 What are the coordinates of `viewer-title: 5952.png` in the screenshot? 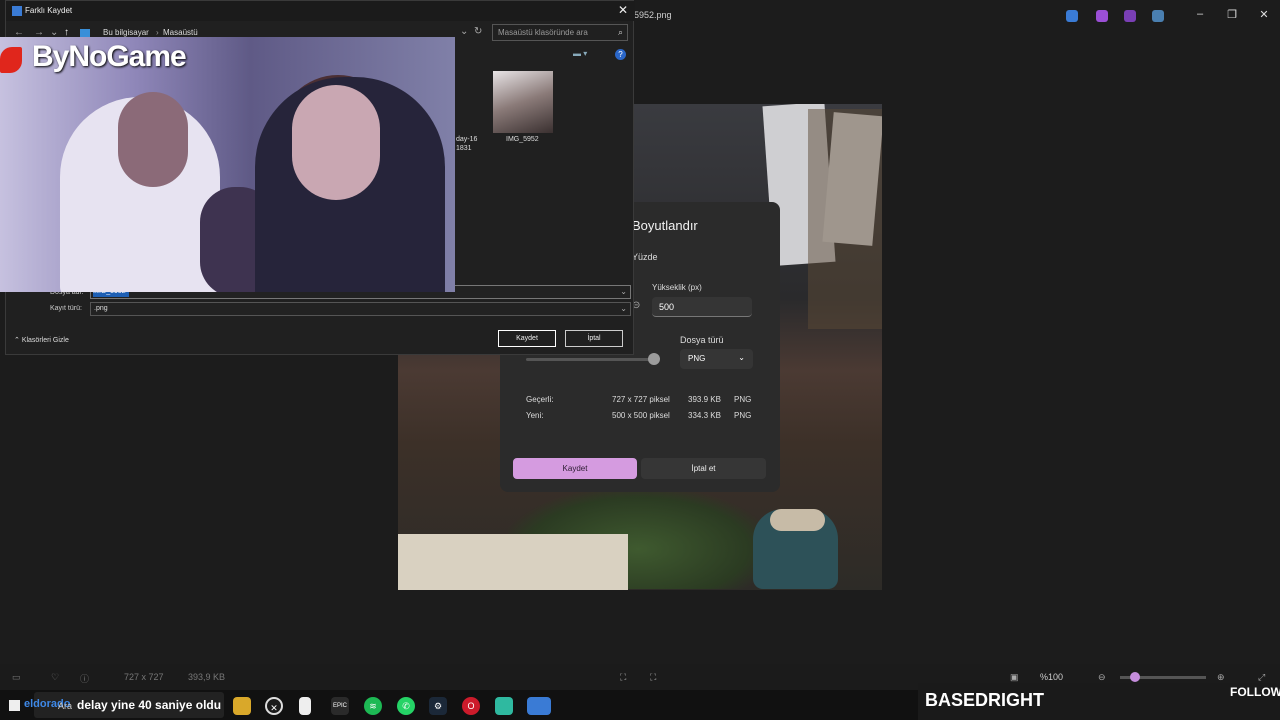 It's located at (653, 15).